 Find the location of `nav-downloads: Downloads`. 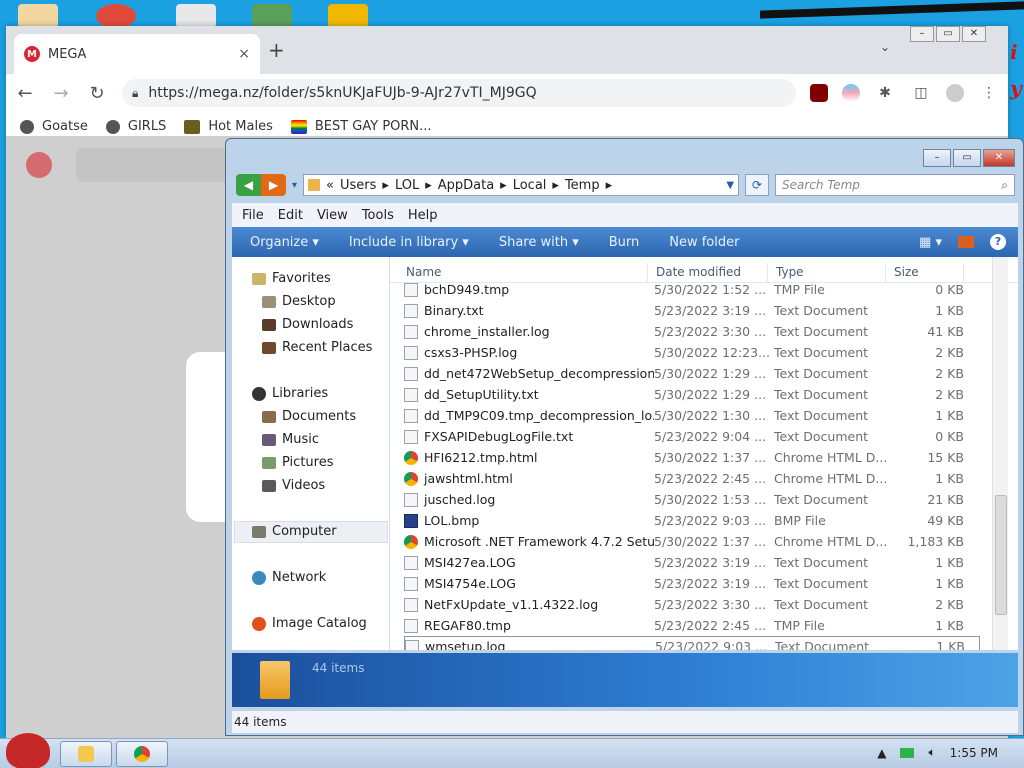

nav-downloads: Downloads is located at coordinates (307, 324).